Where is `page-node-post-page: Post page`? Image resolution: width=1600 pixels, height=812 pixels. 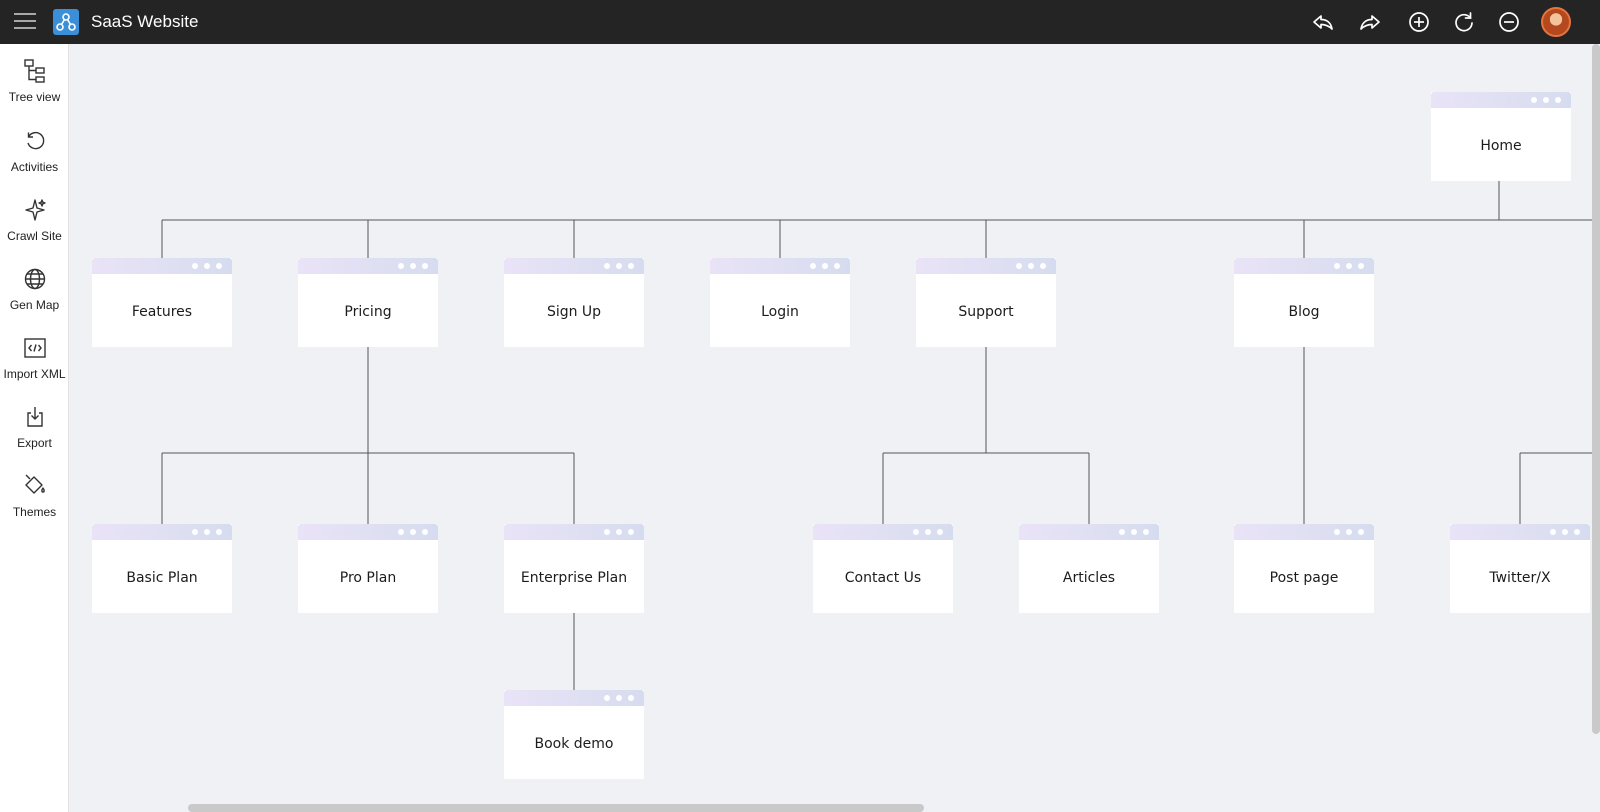
page-node-post-page: Post page is located at coordinates (1304, 568).